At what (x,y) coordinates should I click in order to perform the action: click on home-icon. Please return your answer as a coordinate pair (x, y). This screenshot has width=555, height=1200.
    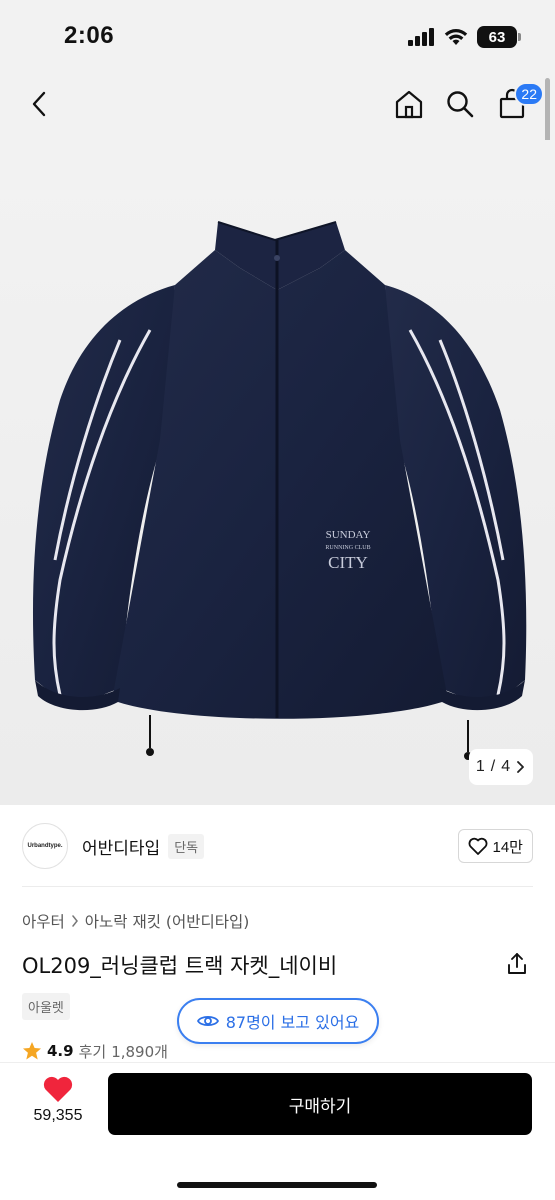
    Looking at the image, I should click on (409, 104).